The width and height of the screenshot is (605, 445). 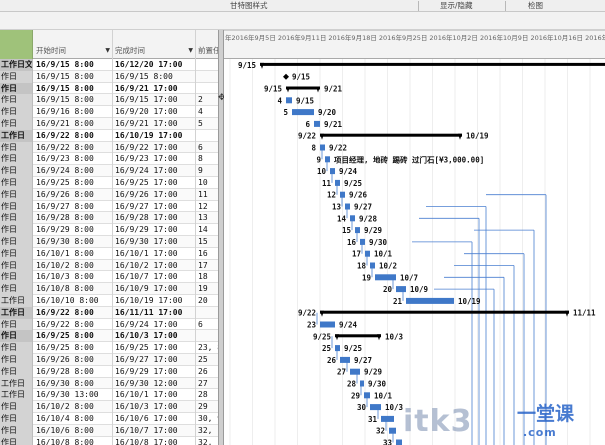 What do you see at coordinates (74, 51) in the screenshot?
I see `column-header-start: 开始时间 ▼` at bounding box center [74, 51].